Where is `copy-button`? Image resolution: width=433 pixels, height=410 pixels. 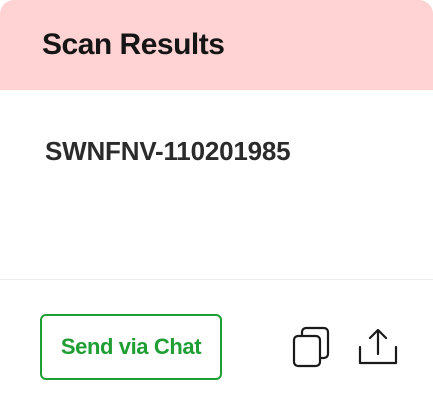 copy-button is located at coordinates (311, 347).